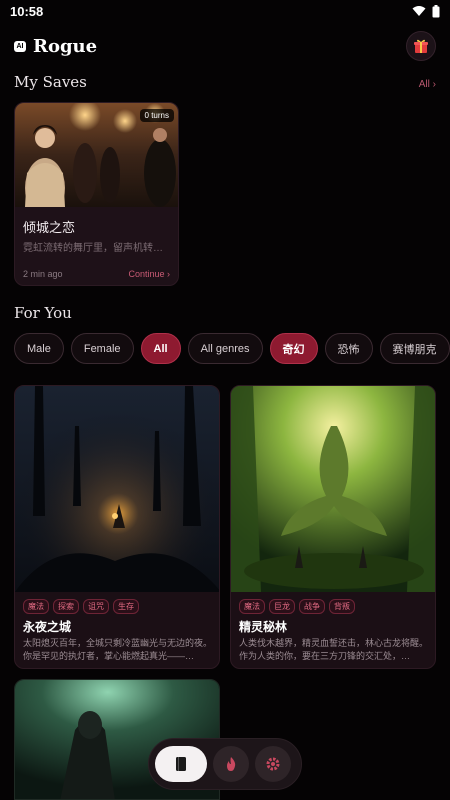 The width and height of the screenshot is (450, 800). I want to click on tag: 巨龙, so click(282, 606).